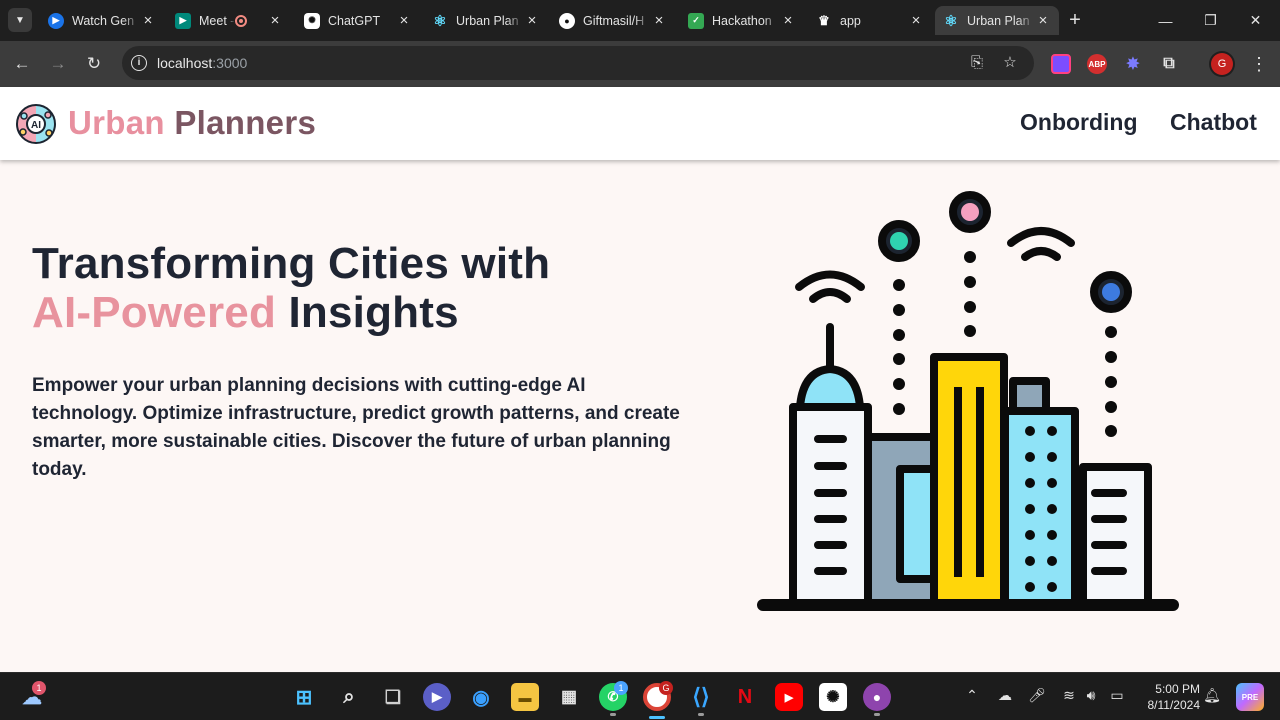 The width and height of the screenshot is (1280, 720). What do you see at coordinates (1212, 695) in the screenshot?
I see `notification-bell-icon: 🔔︎` at bounding box center [1212, 695].